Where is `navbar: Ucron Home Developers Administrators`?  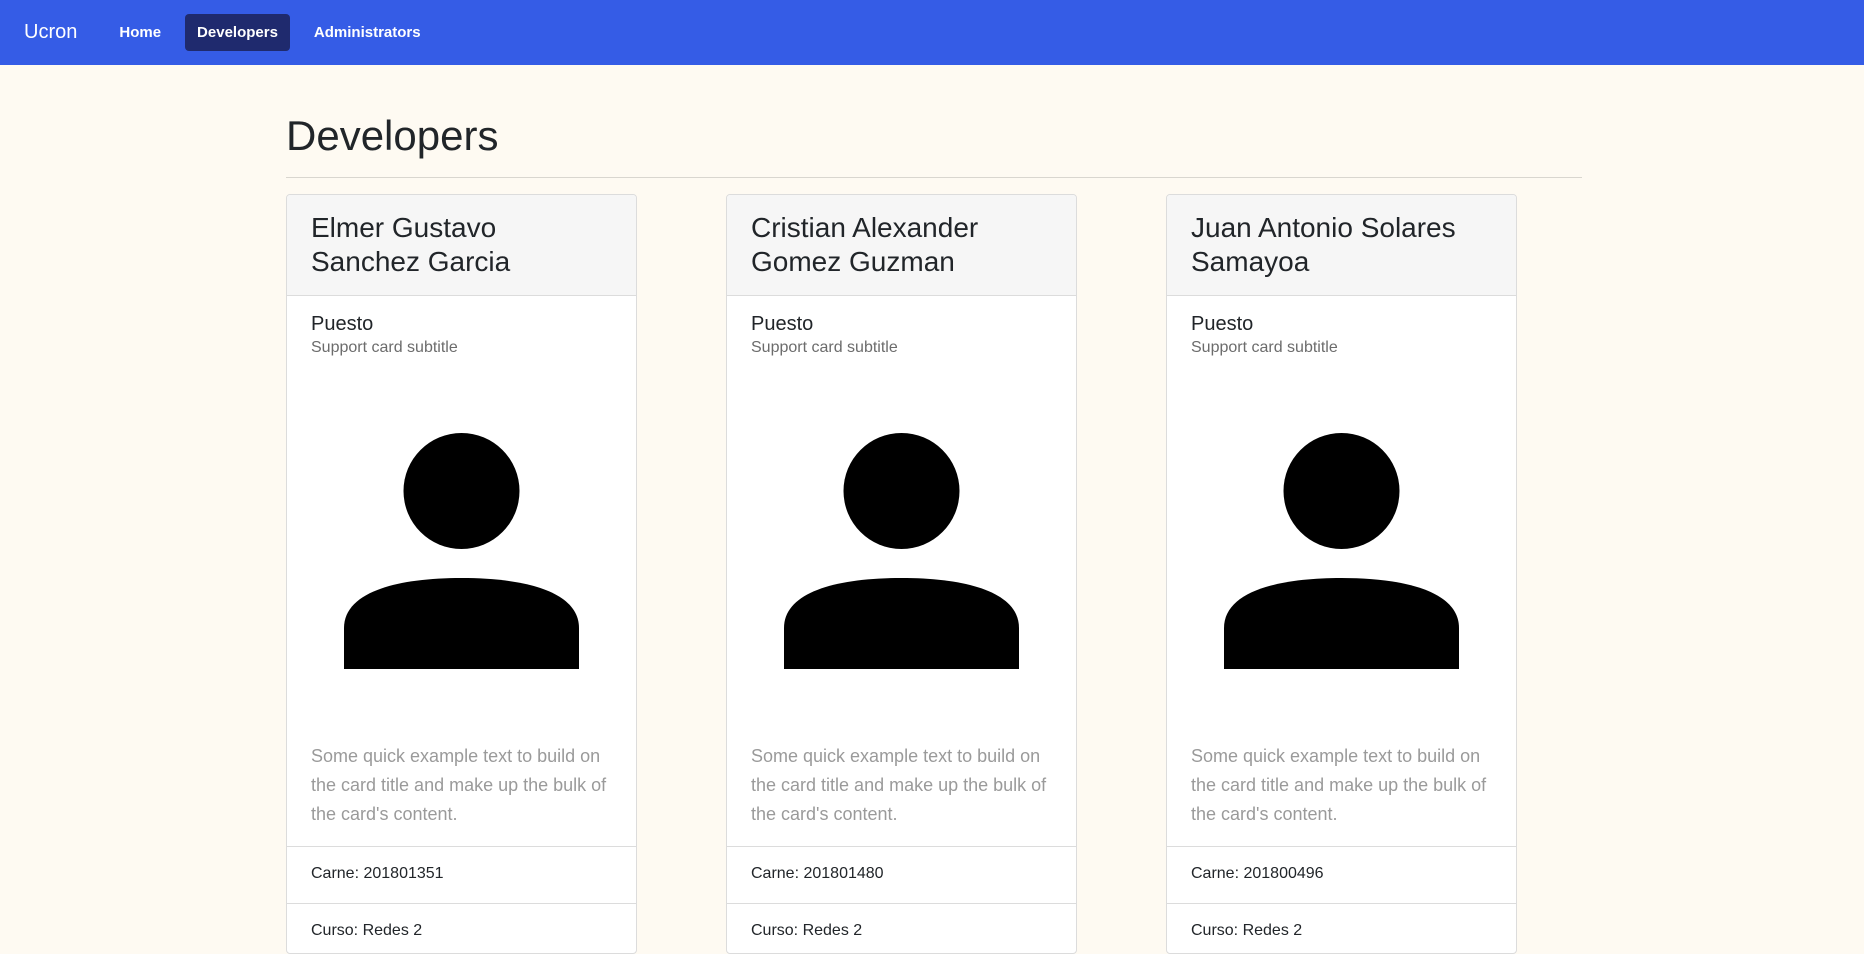 navbar: Ucron Home Developers Administrators is located at coordinates (932, 32).